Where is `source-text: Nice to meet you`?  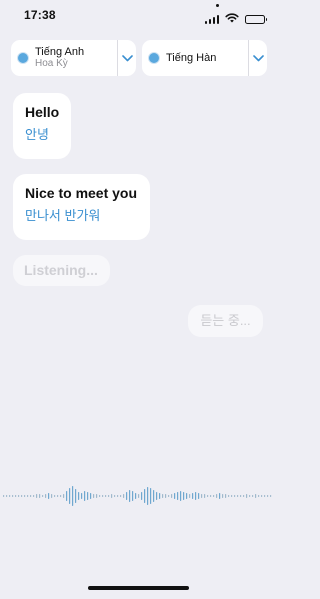 source-text: Nice to meet you is located at coordinates (81, 193).